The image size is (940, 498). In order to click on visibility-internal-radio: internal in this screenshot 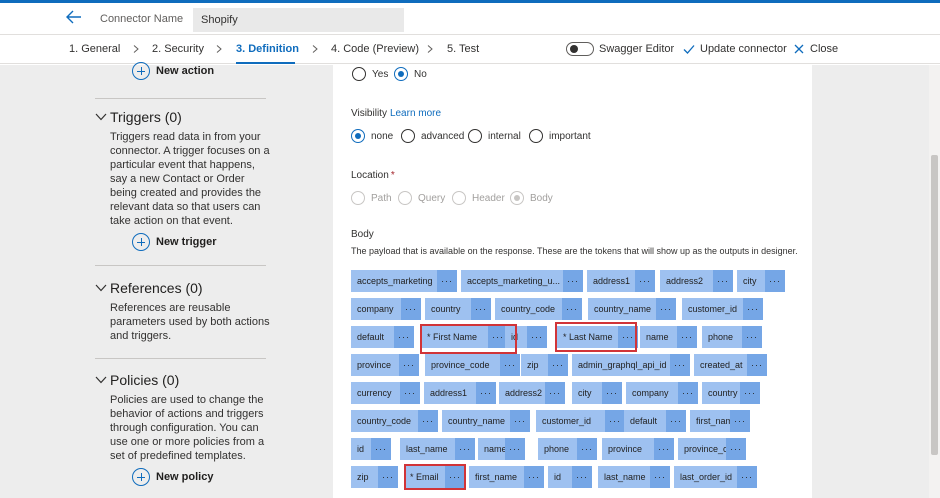, I will do `click(494, 136)`.